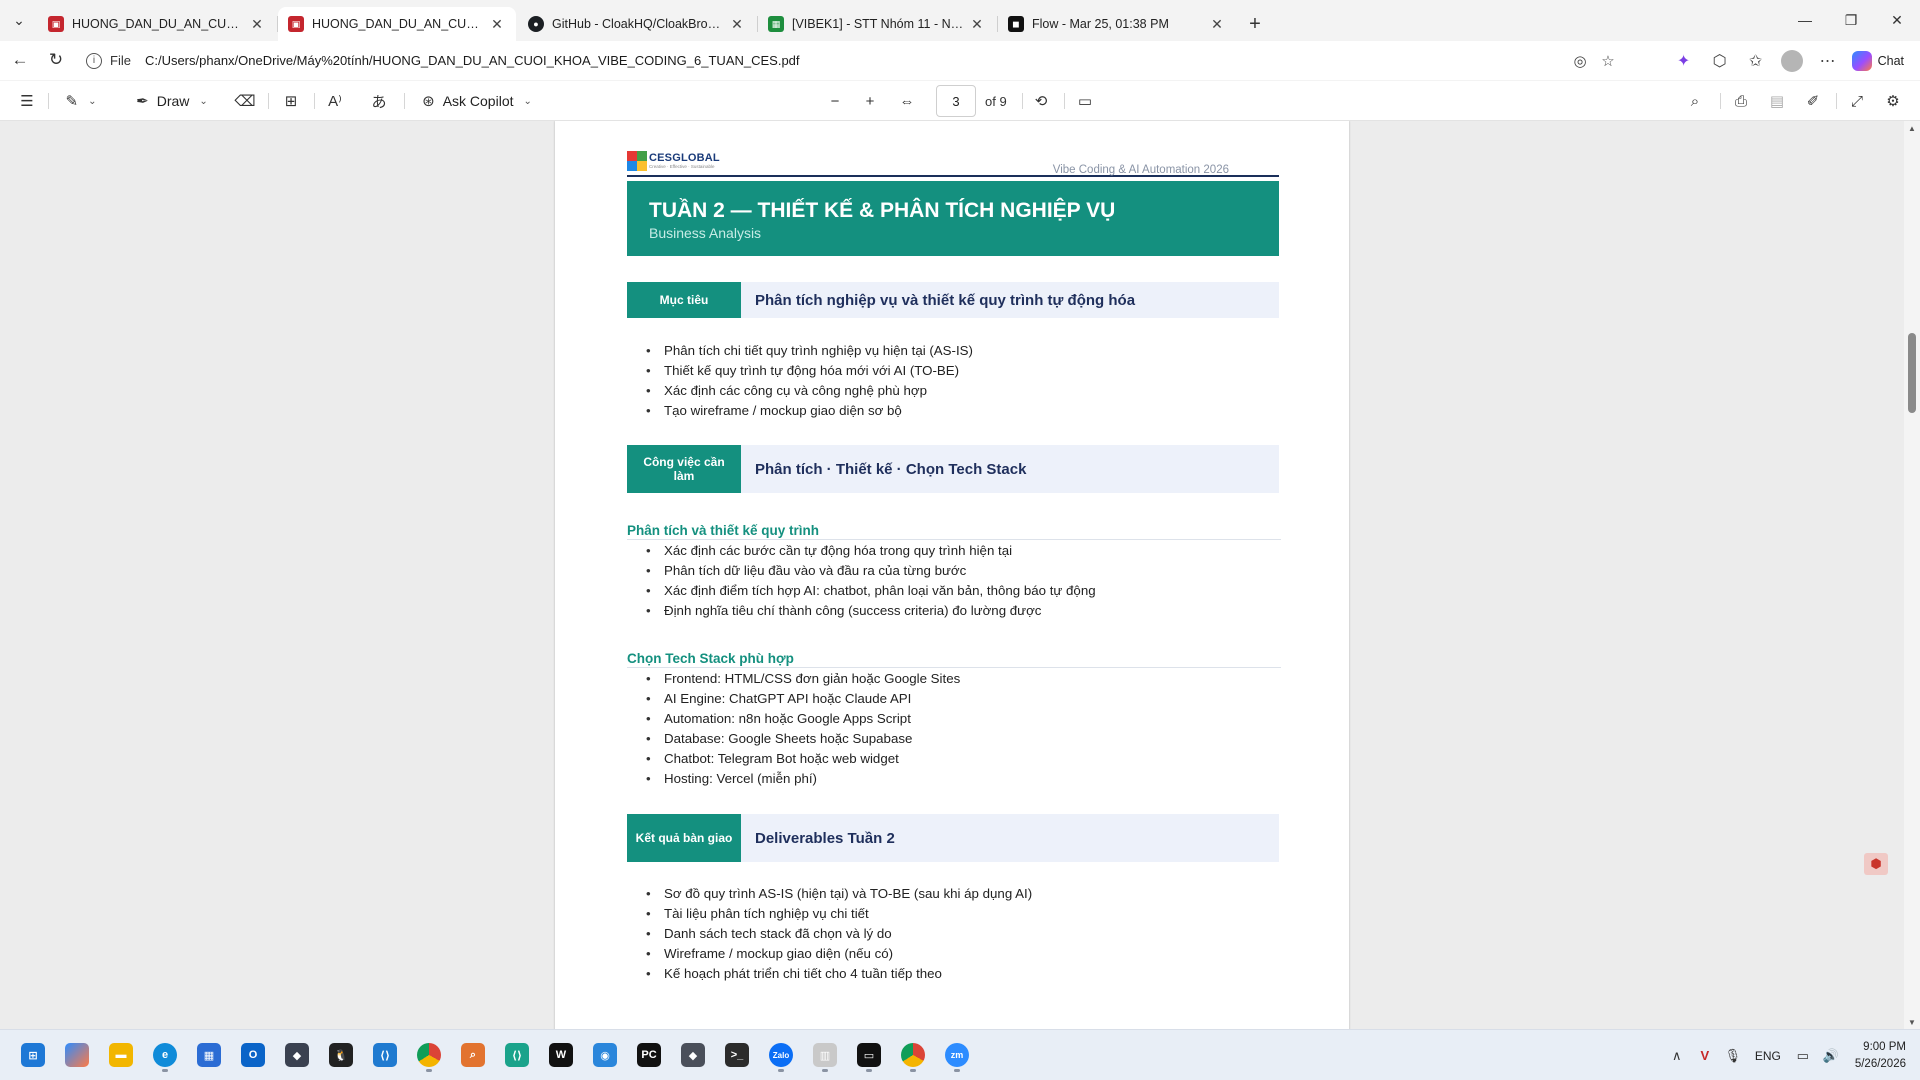 The width and height of the screenshot is (1920, 1080). Describe the element at coordinates (121, 1055) in the screenshot. I see `file-explorer-button: ▬` at that location.